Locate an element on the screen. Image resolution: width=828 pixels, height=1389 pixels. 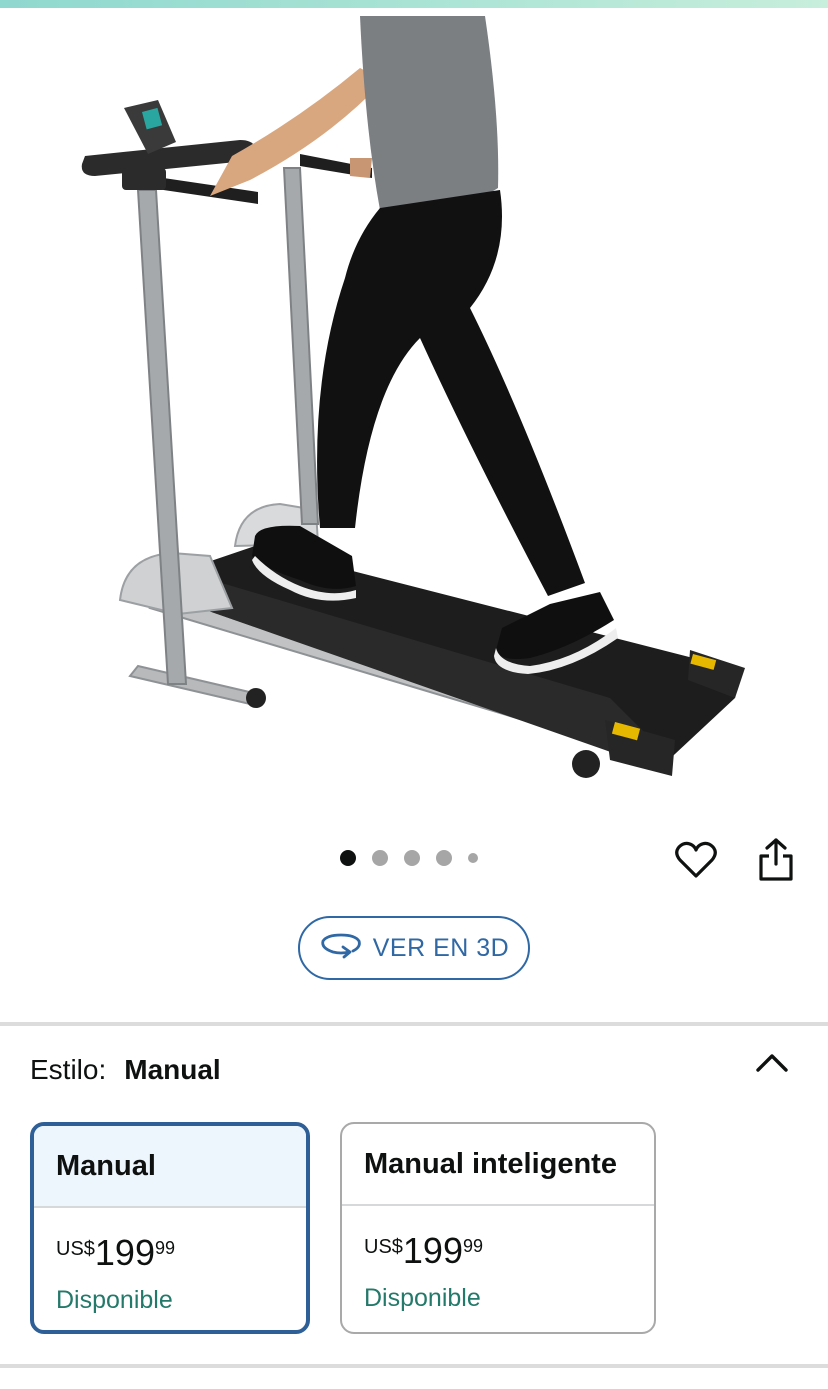
carousel-dots is located at coordinates (409, 858).